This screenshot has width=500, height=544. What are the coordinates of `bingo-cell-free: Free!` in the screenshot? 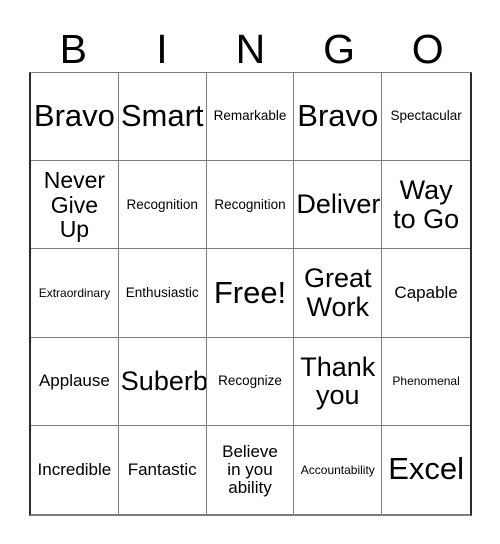 It's located at (250, 293).